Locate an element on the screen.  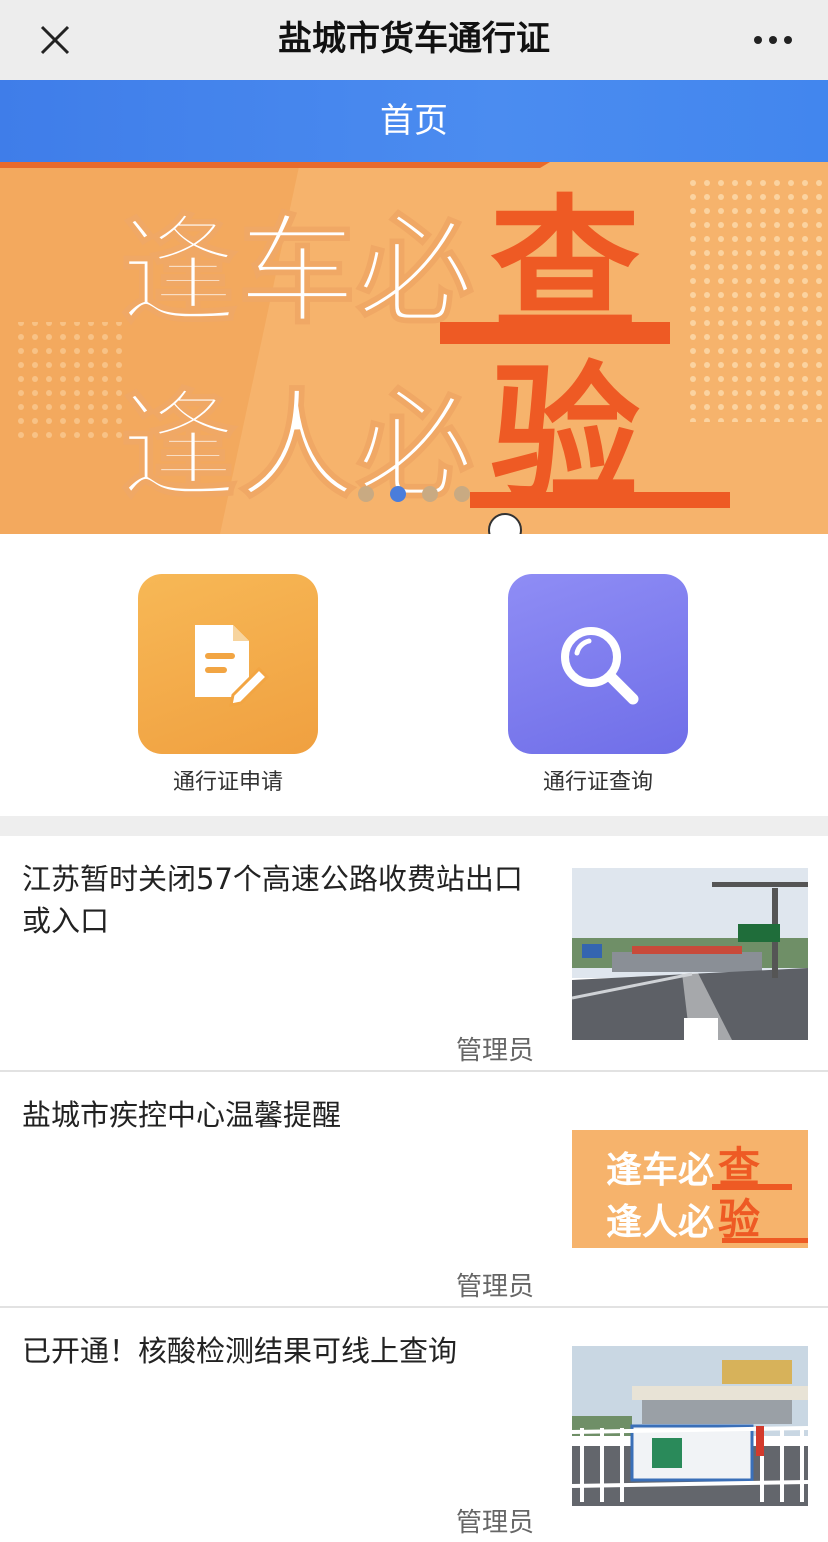
permit-query-tile is located at coordinates (598, 664).